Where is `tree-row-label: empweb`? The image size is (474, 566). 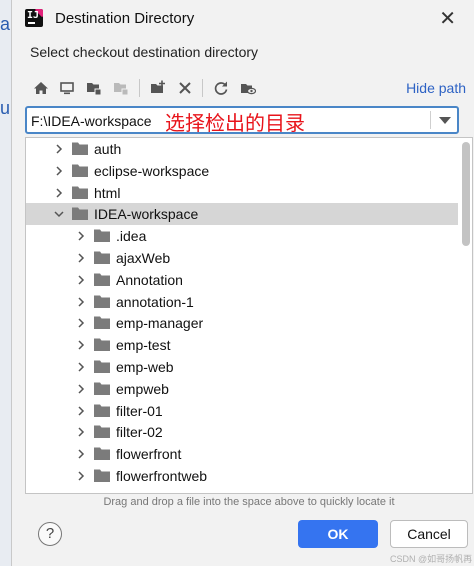
tree-row-label: empweb is located at coordinates (142, 388).